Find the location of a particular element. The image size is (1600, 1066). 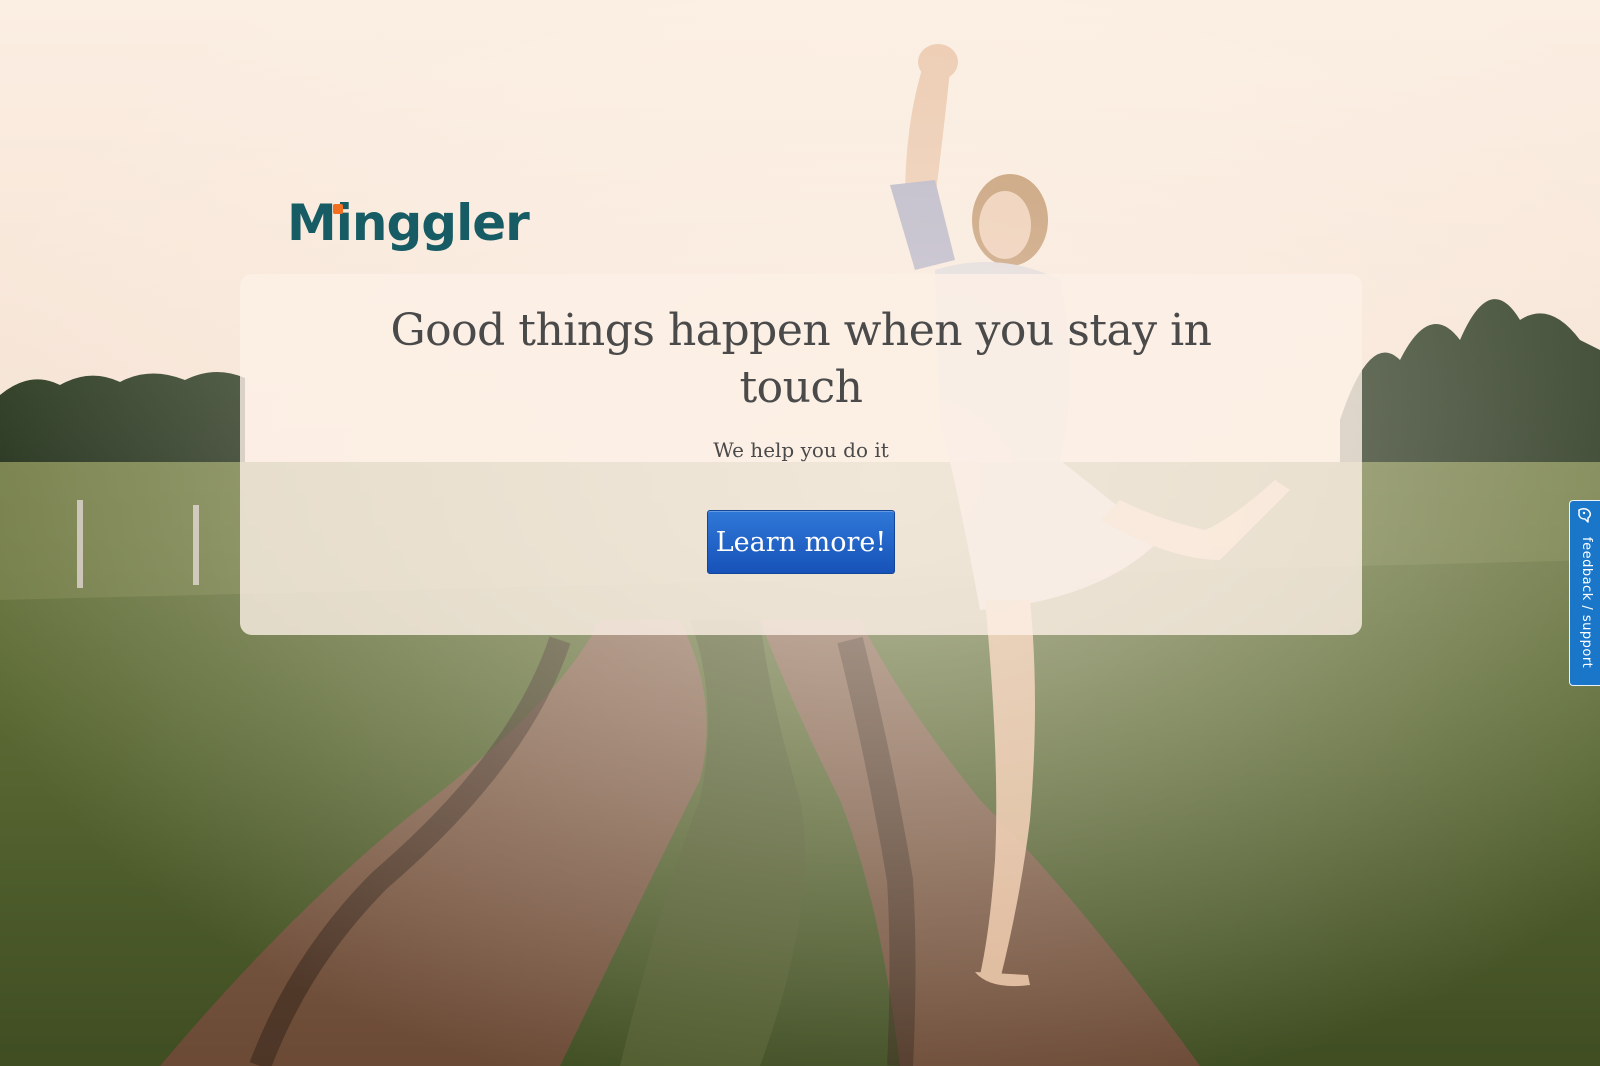

feedback-icon is located at coordinates (1585, 516).